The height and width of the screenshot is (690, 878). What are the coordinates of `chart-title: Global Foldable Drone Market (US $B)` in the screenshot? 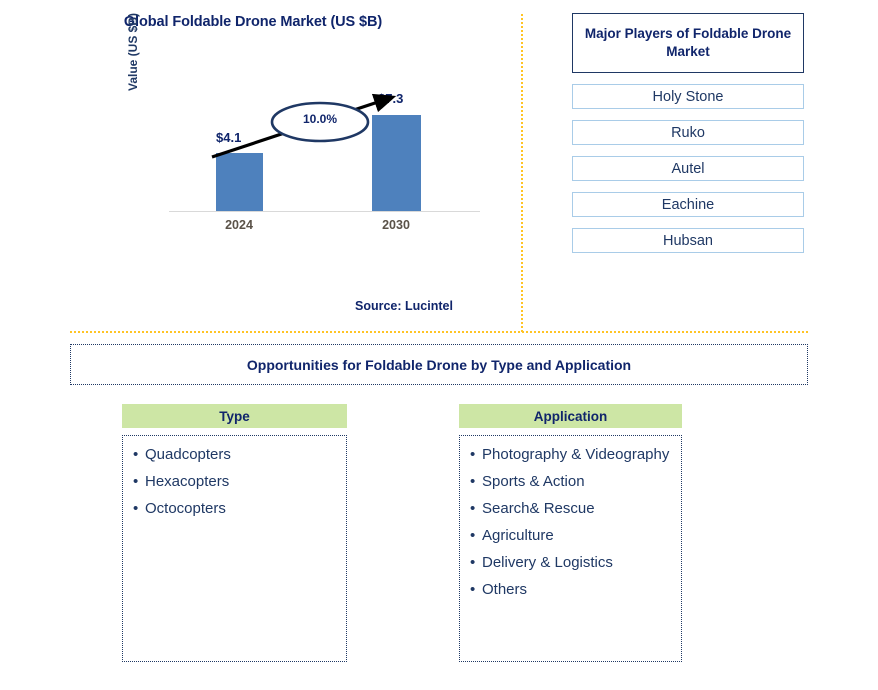 It's located at (253, 22).